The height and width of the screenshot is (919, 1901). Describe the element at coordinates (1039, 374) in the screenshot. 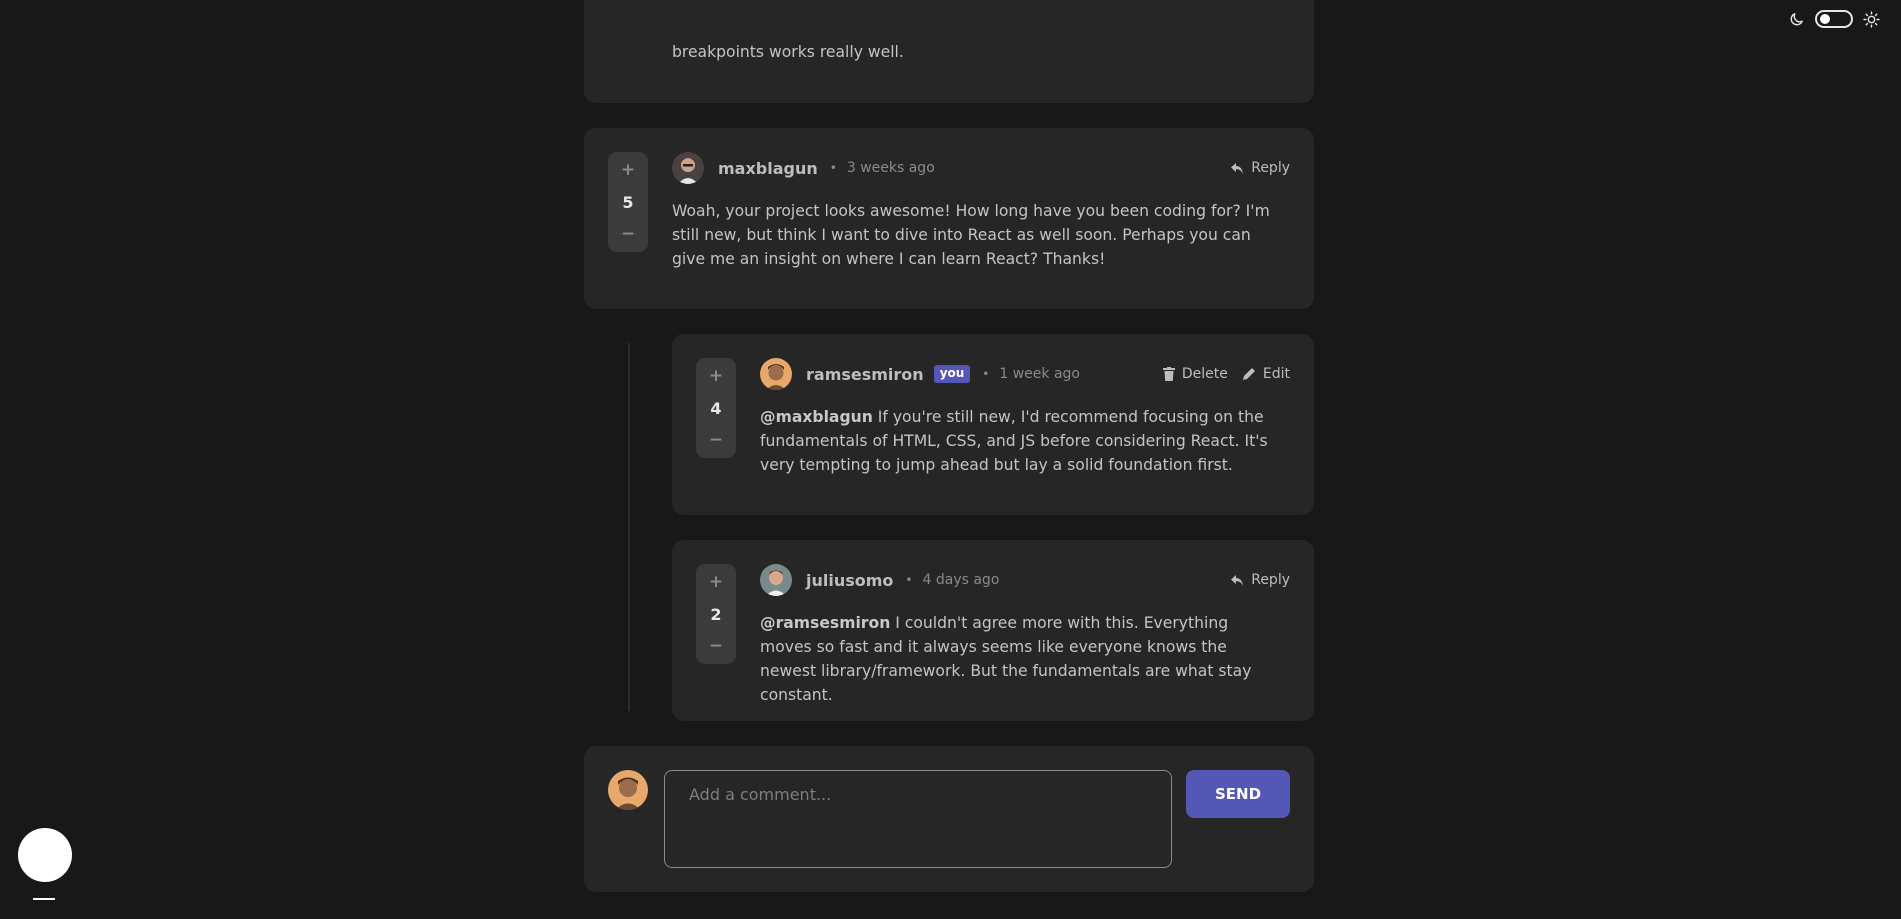

I see `timestamp: 1 week ago` at that location.